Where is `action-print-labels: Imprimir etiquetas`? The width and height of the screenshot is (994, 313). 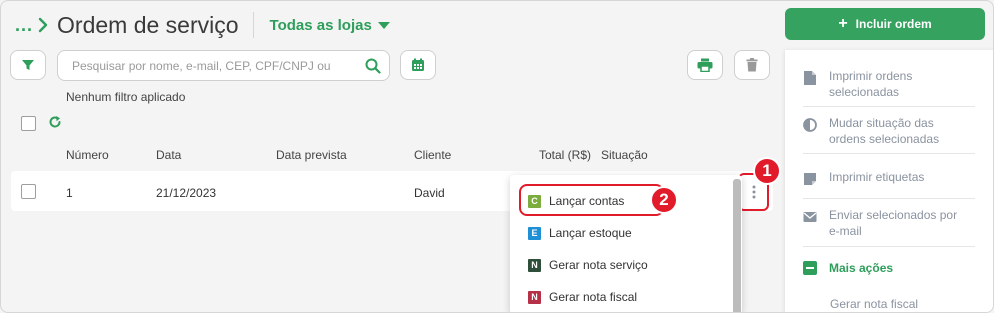
action-print-labels: Imprimir etiquetas is located at coordinates (863, 178).